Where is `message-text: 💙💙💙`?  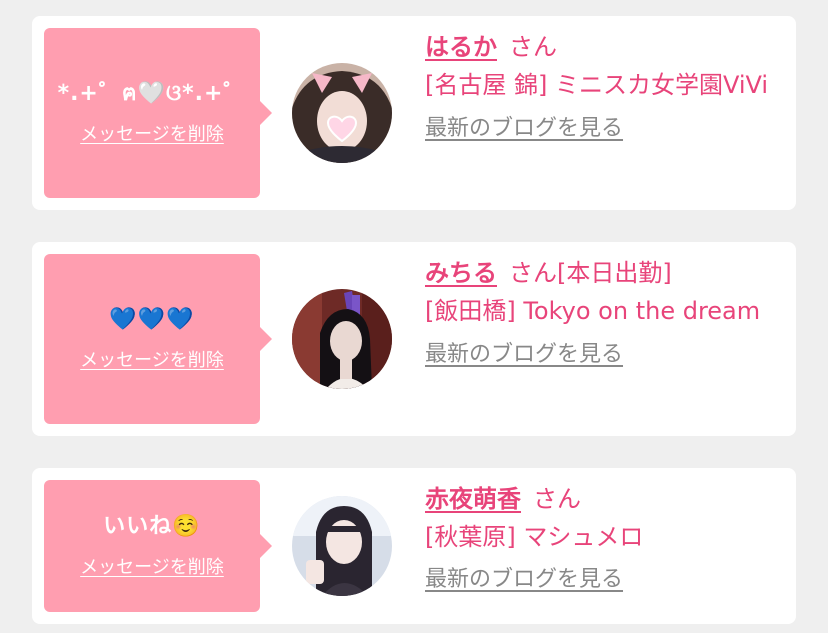 message-text: 💙💙💙 is located at coordinates (152, 319).